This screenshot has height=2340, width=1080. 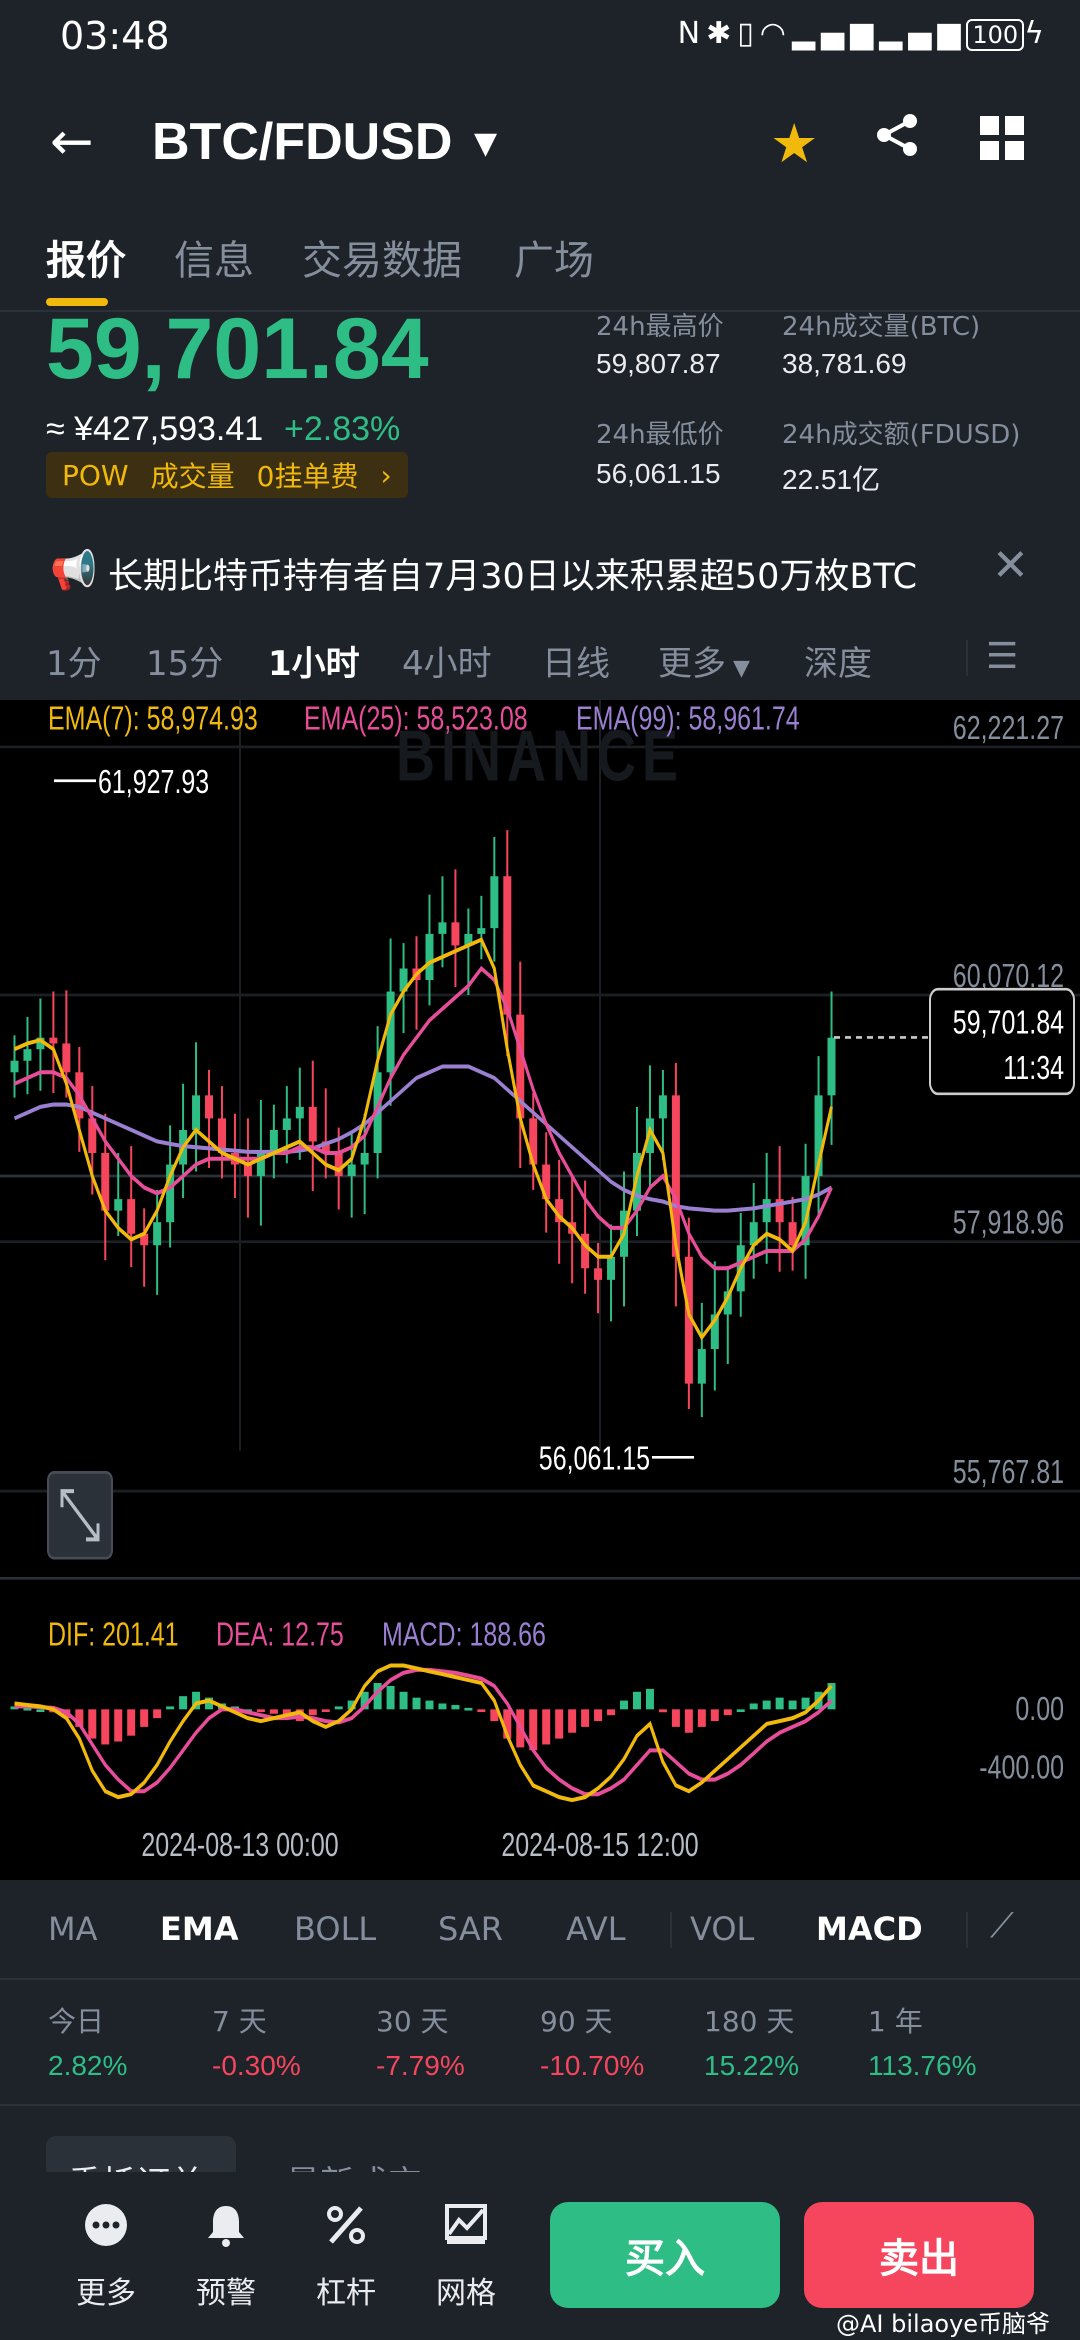 I want to click on indicator-boll: BOLL, so click(x=335, y=1929).